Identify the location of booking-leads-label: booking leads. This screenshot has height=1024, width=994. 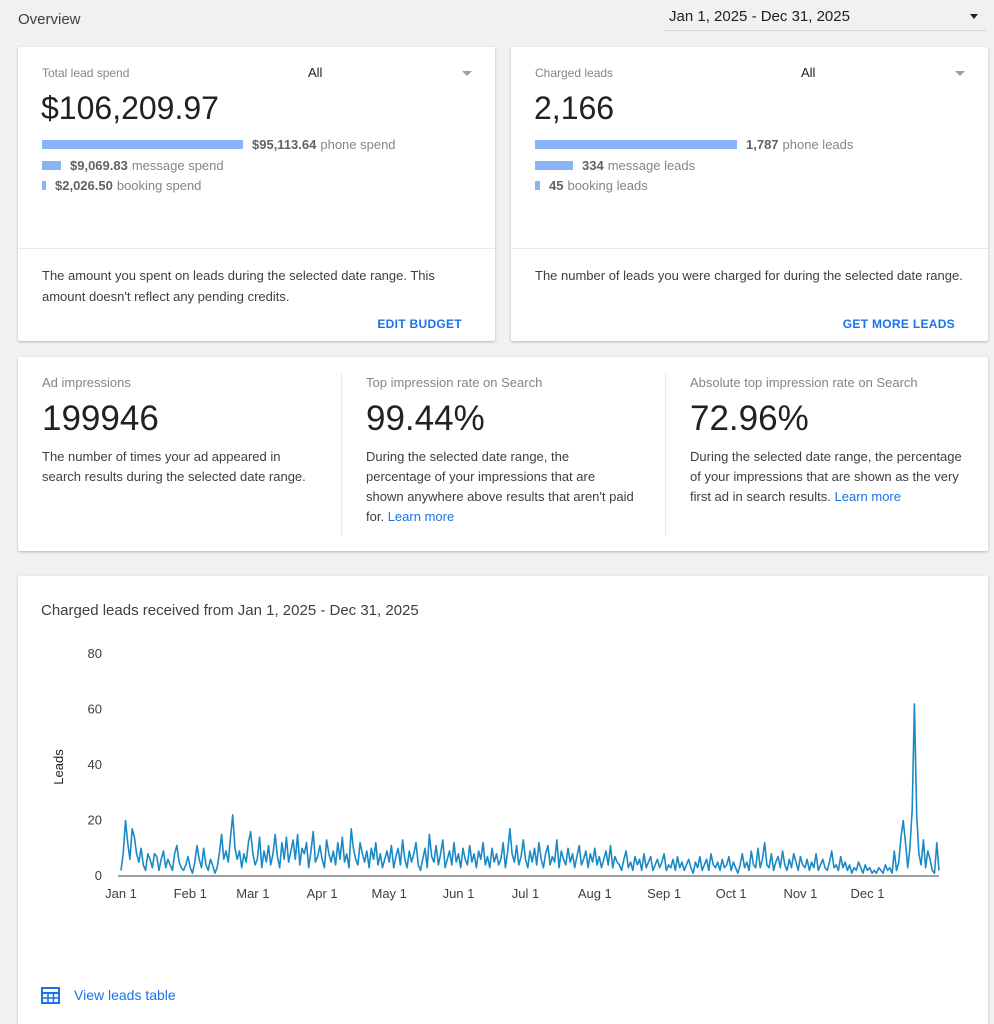
(607, 185).